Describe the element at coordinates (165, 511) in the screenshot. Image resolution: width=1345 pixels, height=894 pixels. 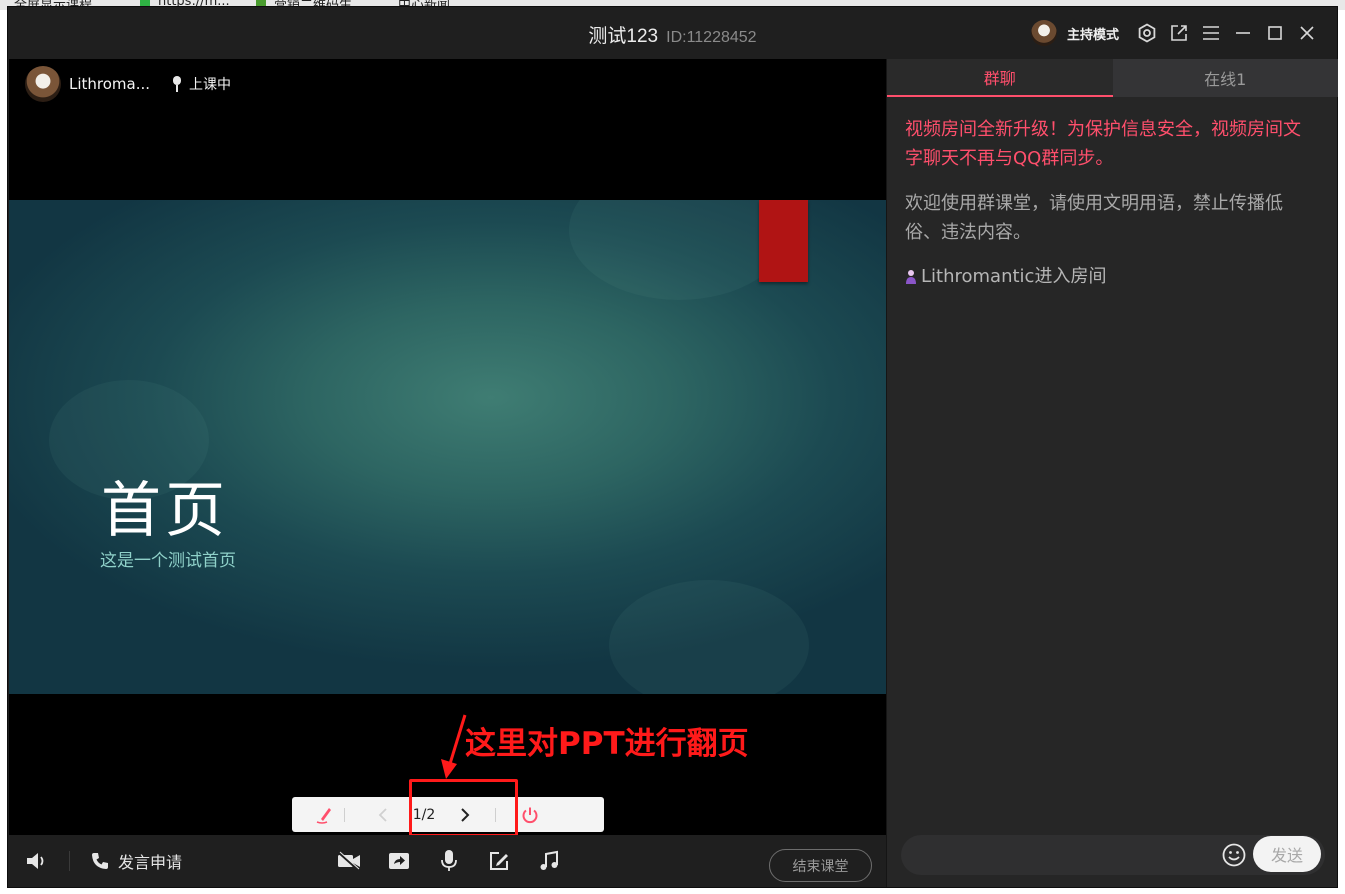
I see `slide-title: 首页` at that location.